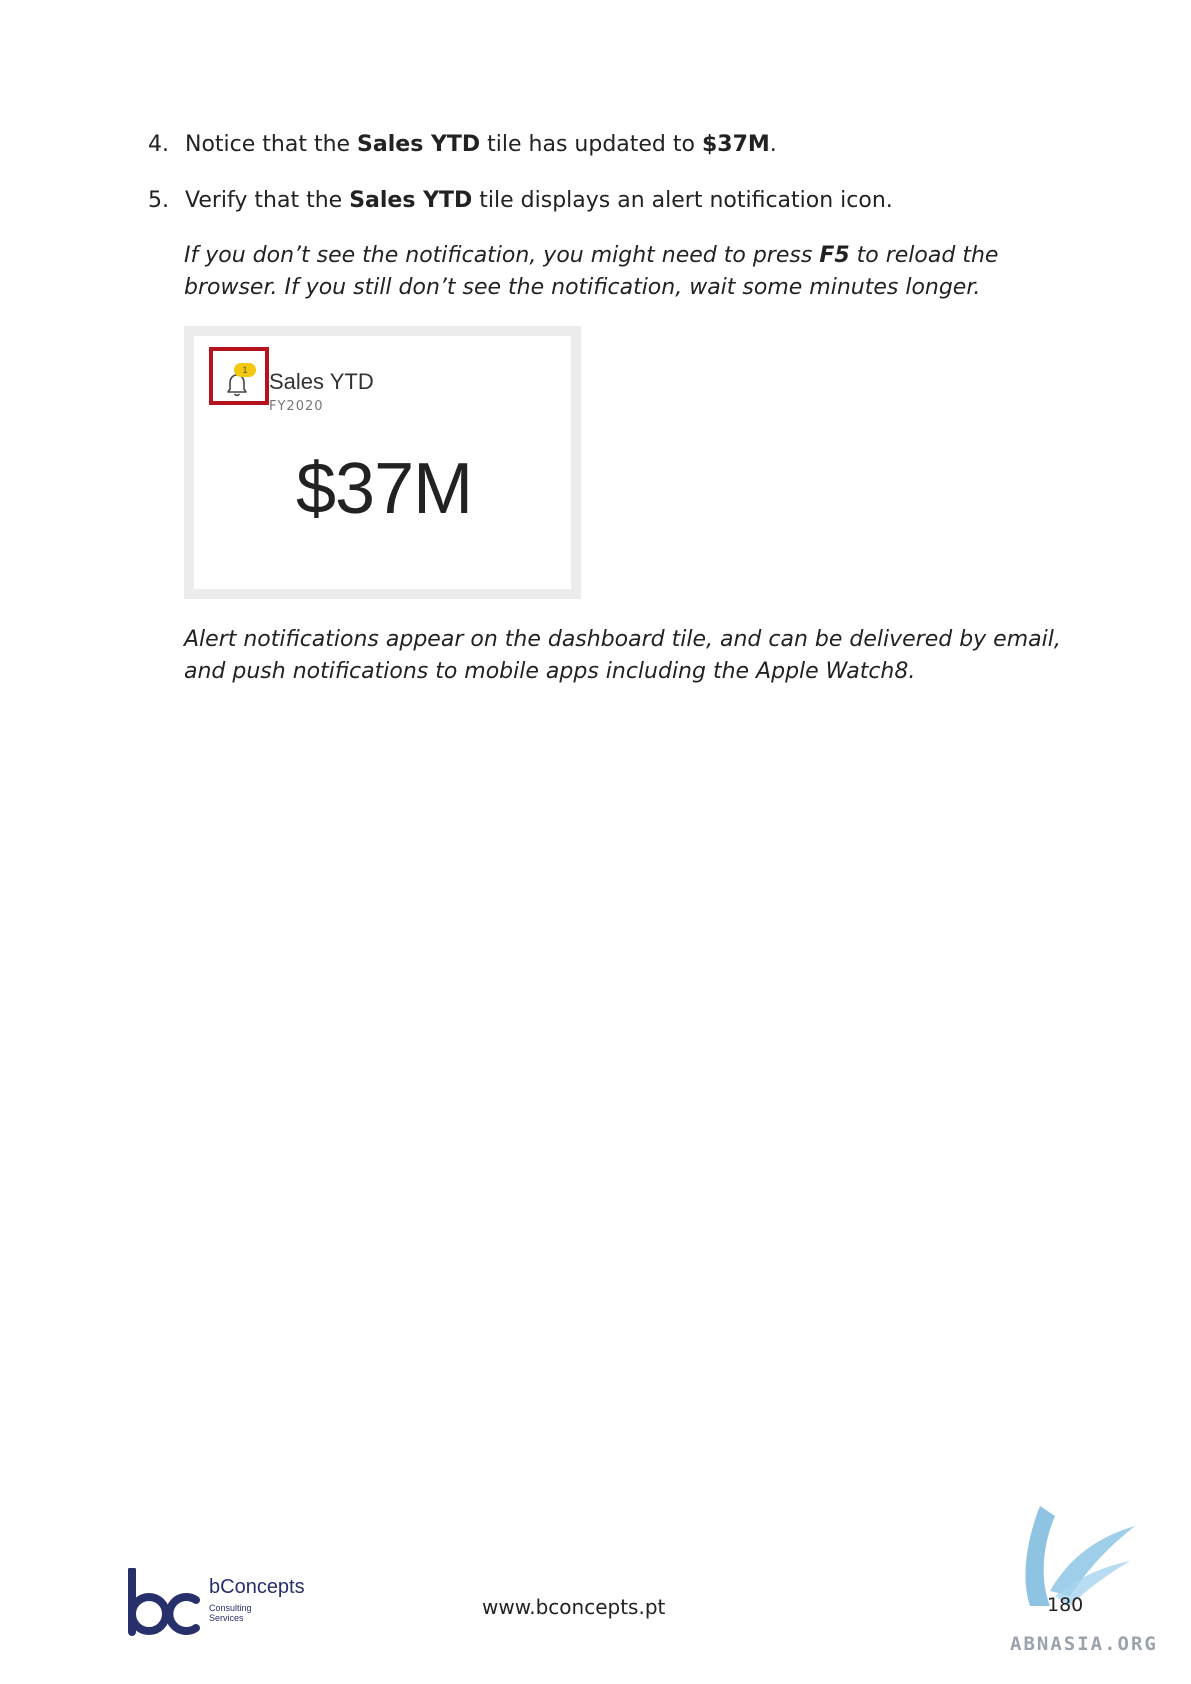  I want to click on step-text: ., so click(773, 144).